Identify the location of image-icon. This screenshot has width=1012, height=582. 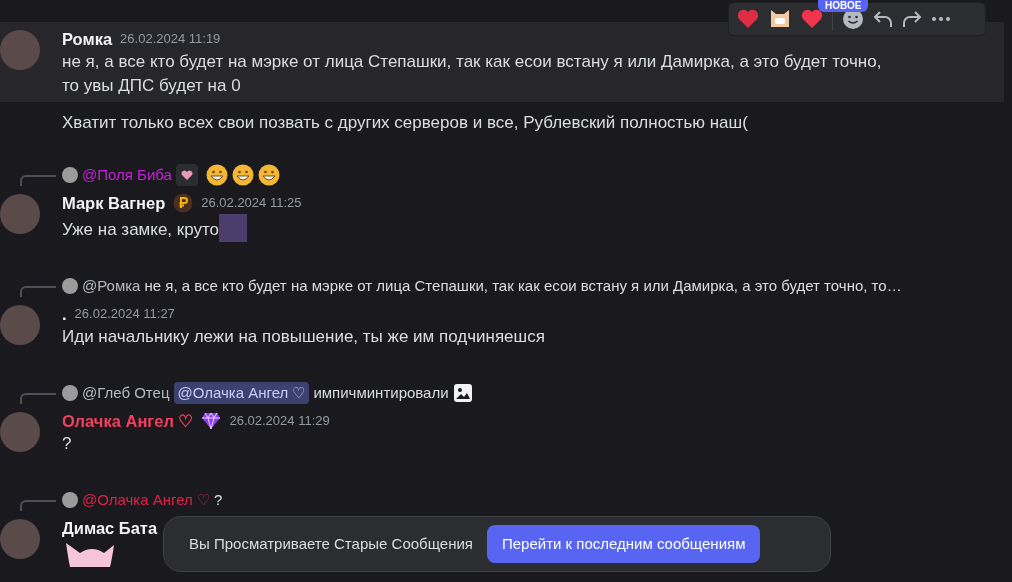
(462, 393).